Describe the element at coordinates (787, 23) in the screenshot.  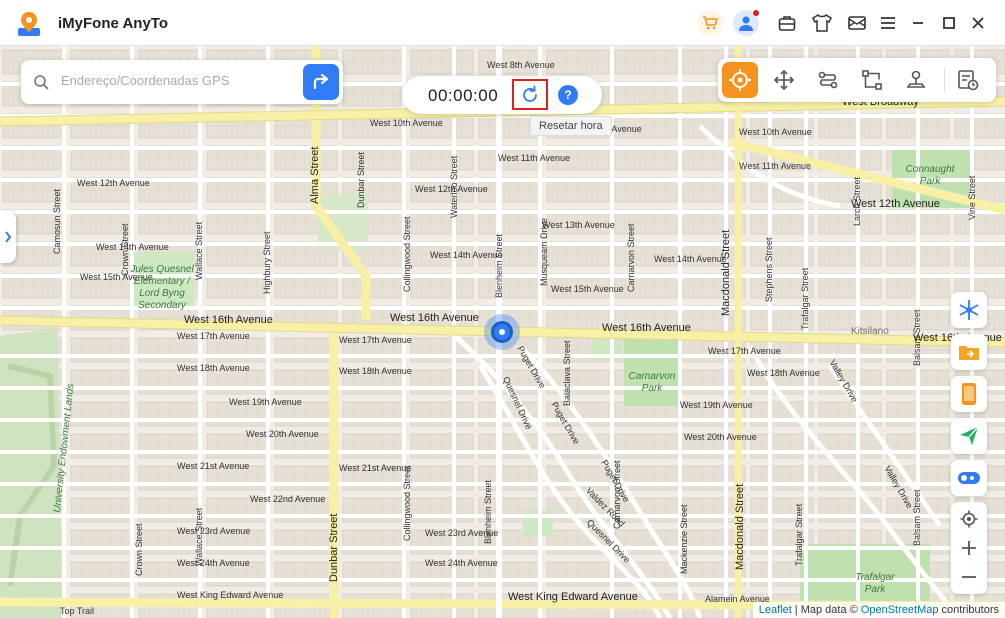
I see `toolbox-icon` at that location.